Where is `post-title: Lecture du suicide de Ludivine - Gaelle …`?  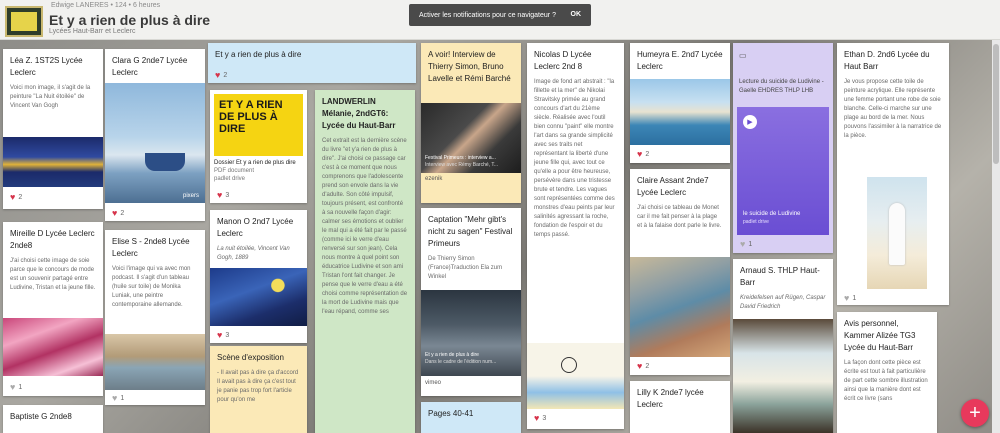 post-title: Lecture du suicide de Ludivine - Gaelle … is located at coordinates (781, 86).